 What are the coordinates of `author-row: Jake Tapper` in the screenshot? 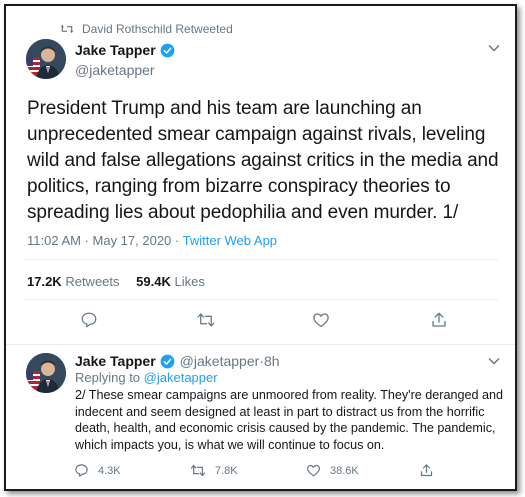 It's located at (125, 50).